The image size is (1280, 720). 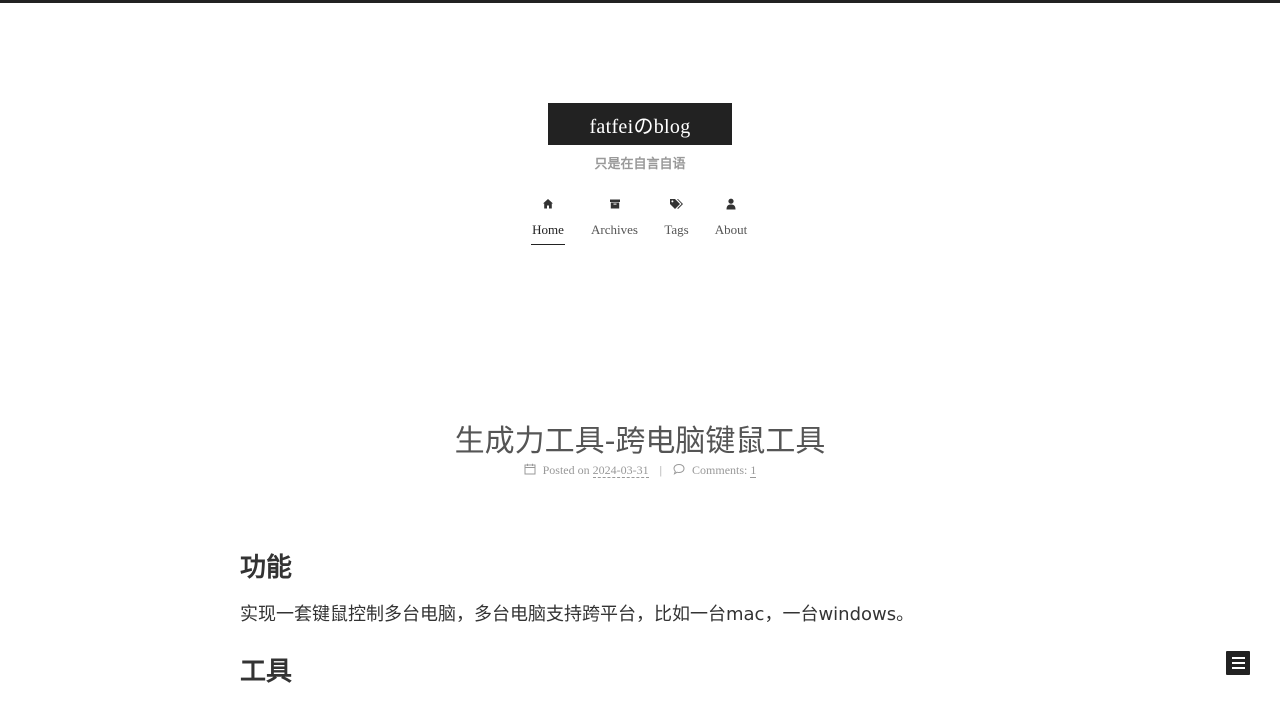 I want to click on site-title-text: fatfeiのblog, so click(x=639, y=124).